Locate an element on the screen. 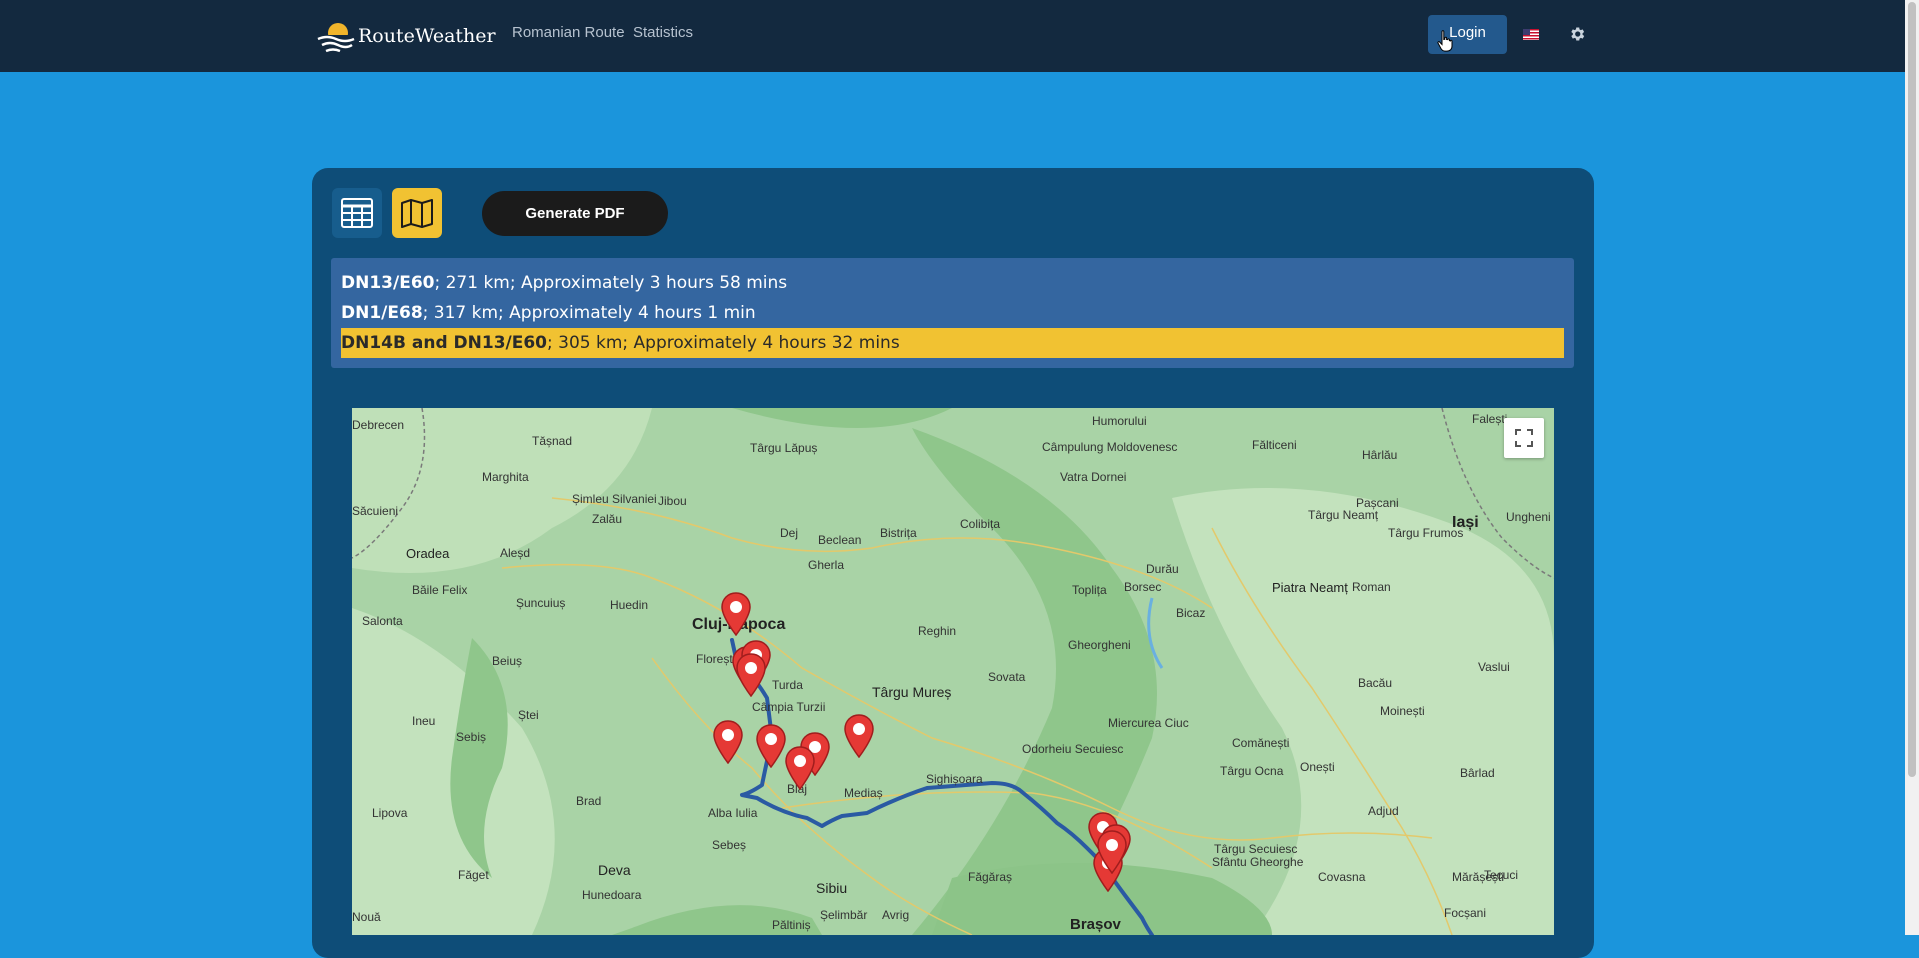 The width and height of the screenshot is (1919, 958). map-city-label: Bacău is located at coordinates (1375, 683).